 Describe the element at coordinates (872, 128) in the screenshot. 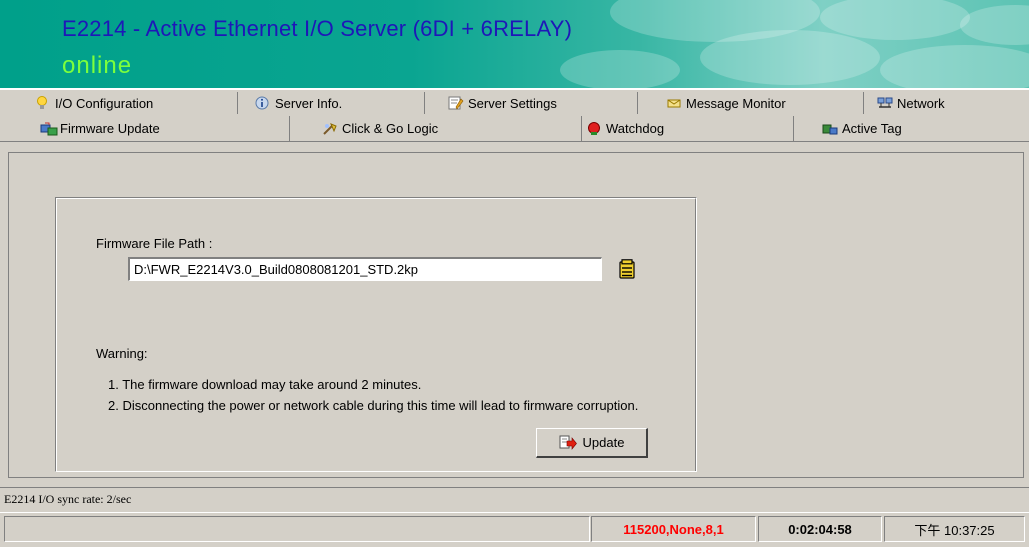

I see `tab-label: Active Tag` at that location.